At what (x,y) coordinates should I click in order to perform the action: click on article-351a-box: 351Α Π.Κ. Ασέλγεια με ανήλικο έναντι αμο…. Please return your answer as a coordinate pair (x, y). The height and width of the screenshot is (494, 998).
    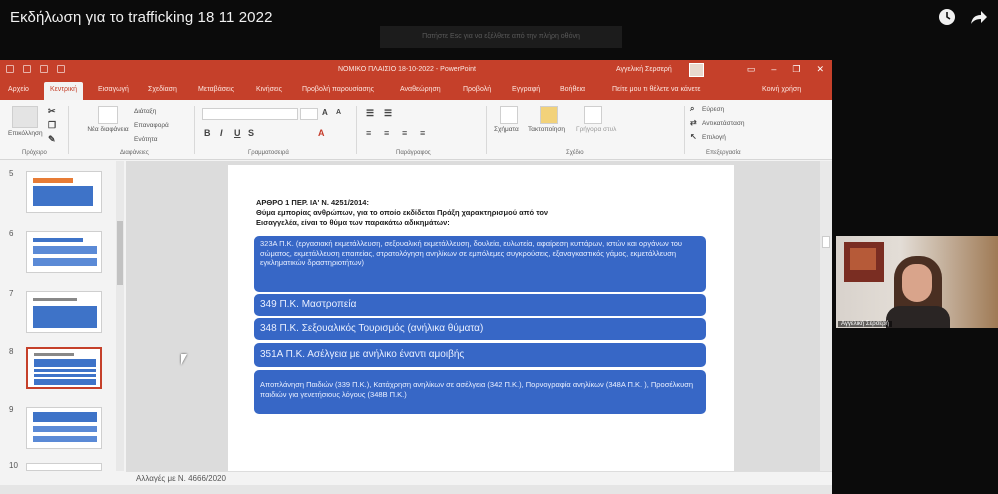
    Looking at the image, I should click on (480, 355).